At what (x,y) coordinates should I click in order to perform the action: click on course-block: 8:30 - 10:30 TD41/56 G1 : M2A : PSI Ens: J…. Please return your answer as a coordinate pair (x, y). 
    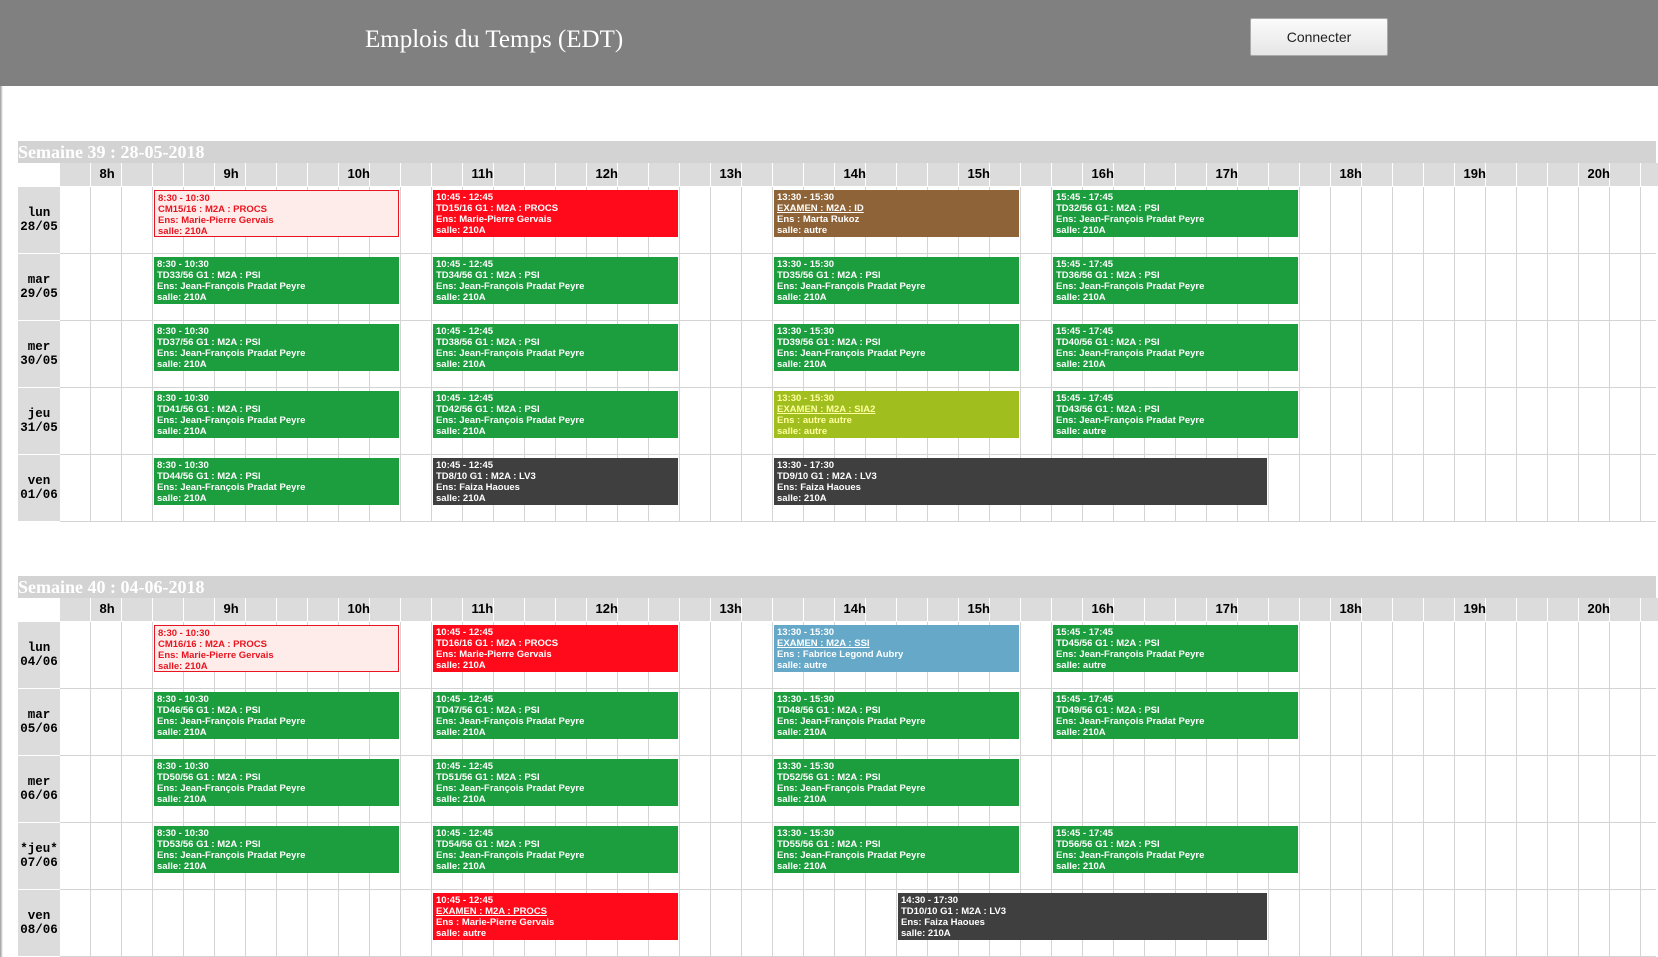
    Looking at the image, I should click on (276, 414).